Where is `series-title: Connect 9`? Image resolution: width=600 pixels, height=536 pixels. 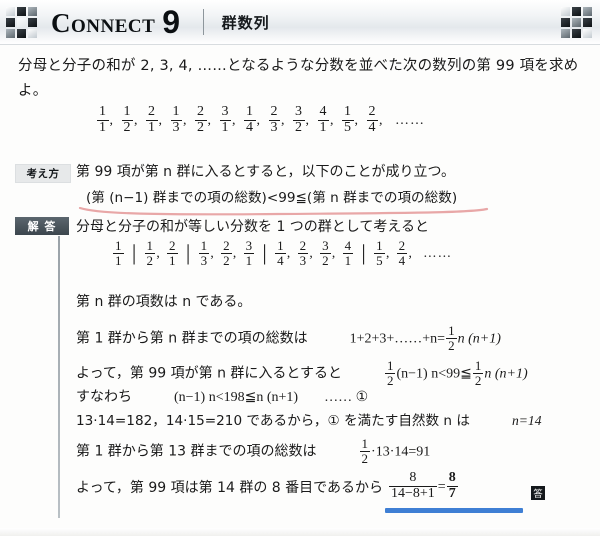 series-title: Connect 9 is located at coordinates (116, 22).